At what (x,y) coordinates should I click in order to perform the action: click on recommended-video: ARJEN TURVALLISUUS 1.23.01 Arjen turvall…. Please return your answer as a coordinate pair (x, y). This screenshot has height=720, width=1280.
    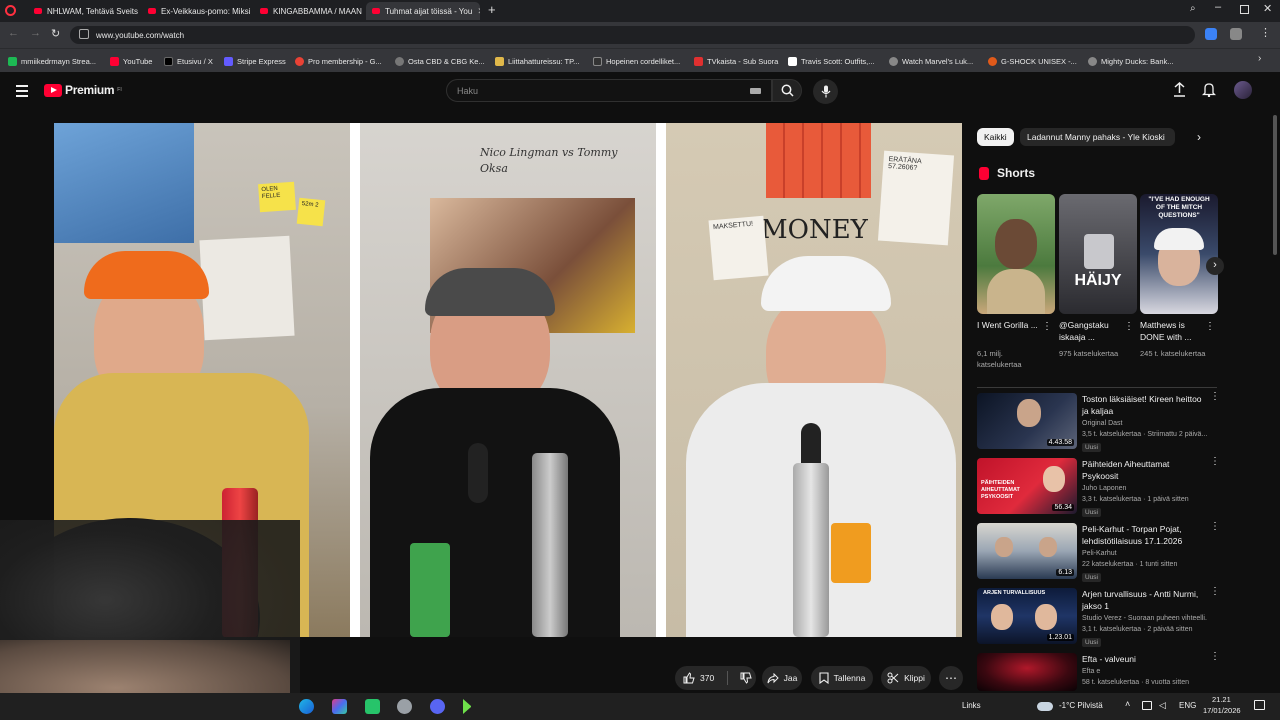
    Looking at the image, I should click on (1098, 617).